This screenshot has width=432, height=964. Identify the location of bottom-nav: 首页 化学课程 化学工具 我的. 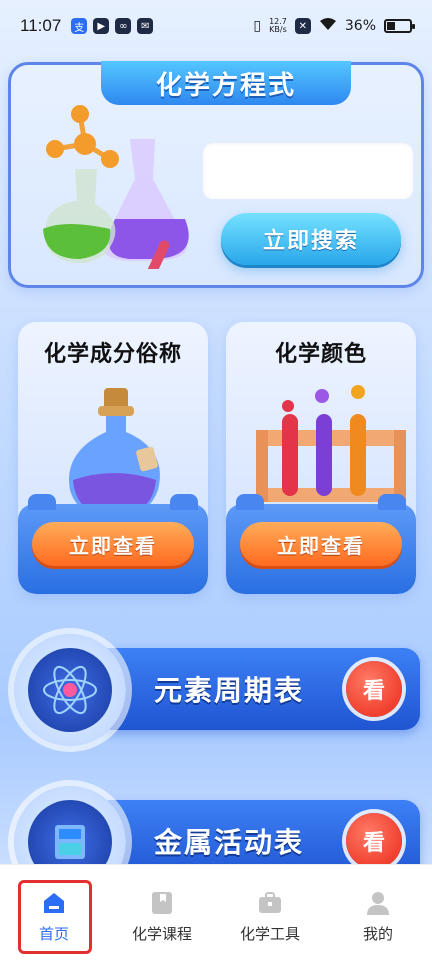
(216, 914).